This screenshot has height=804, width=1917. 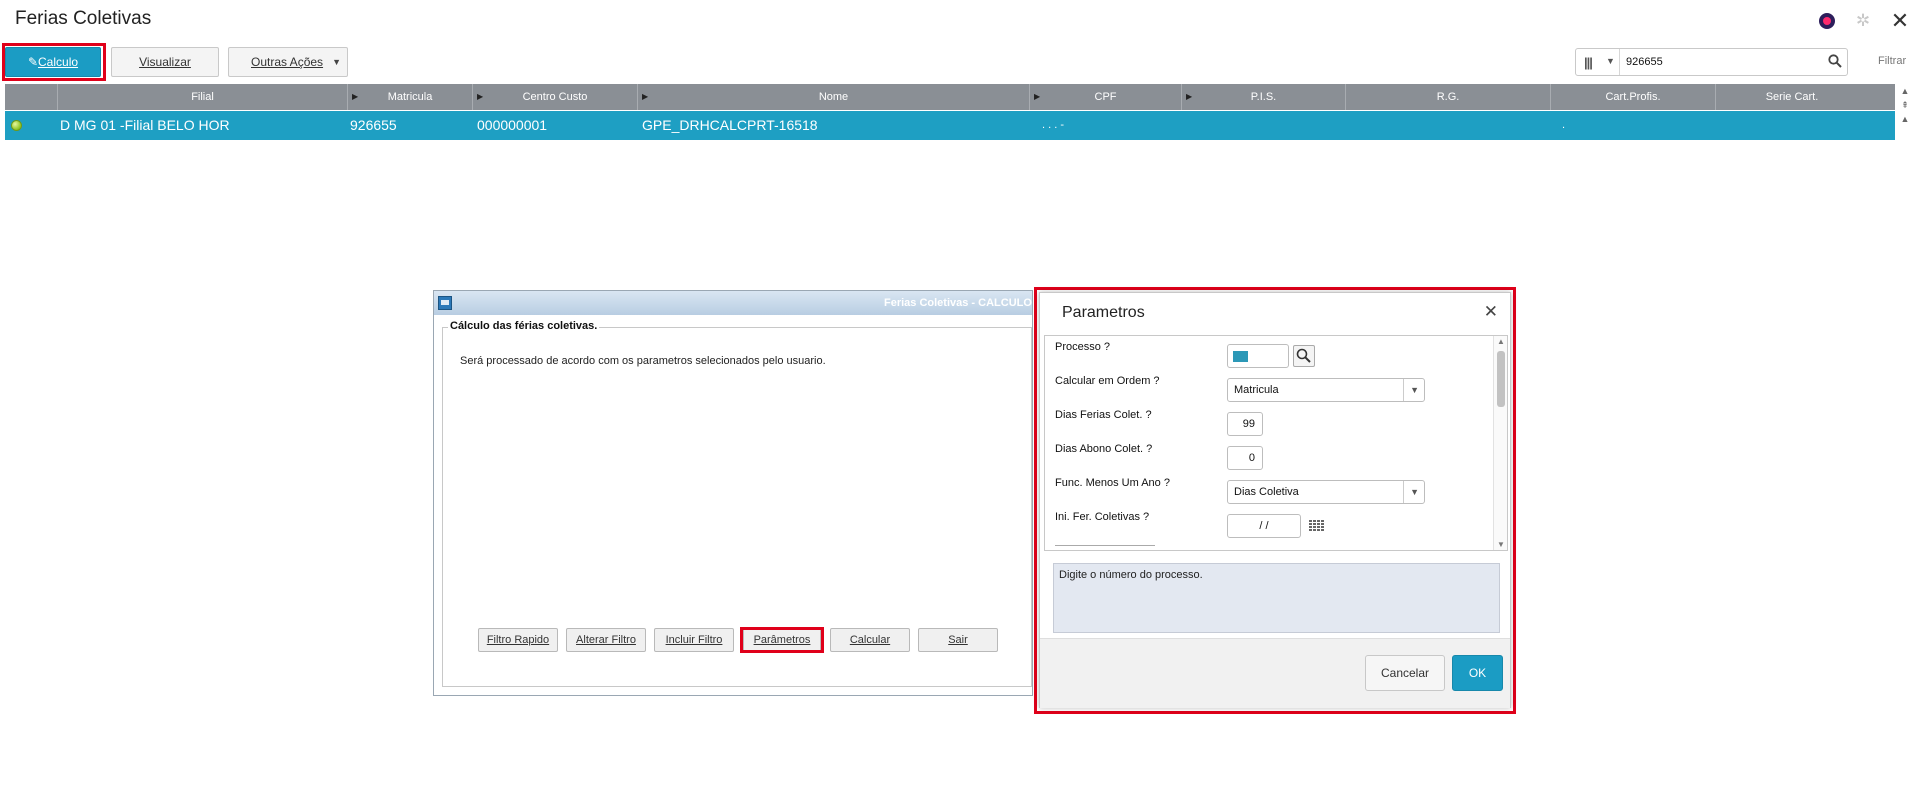 I want to click on alterar-filtro-label: Alterar Filtro, so click(x=606, y=640).